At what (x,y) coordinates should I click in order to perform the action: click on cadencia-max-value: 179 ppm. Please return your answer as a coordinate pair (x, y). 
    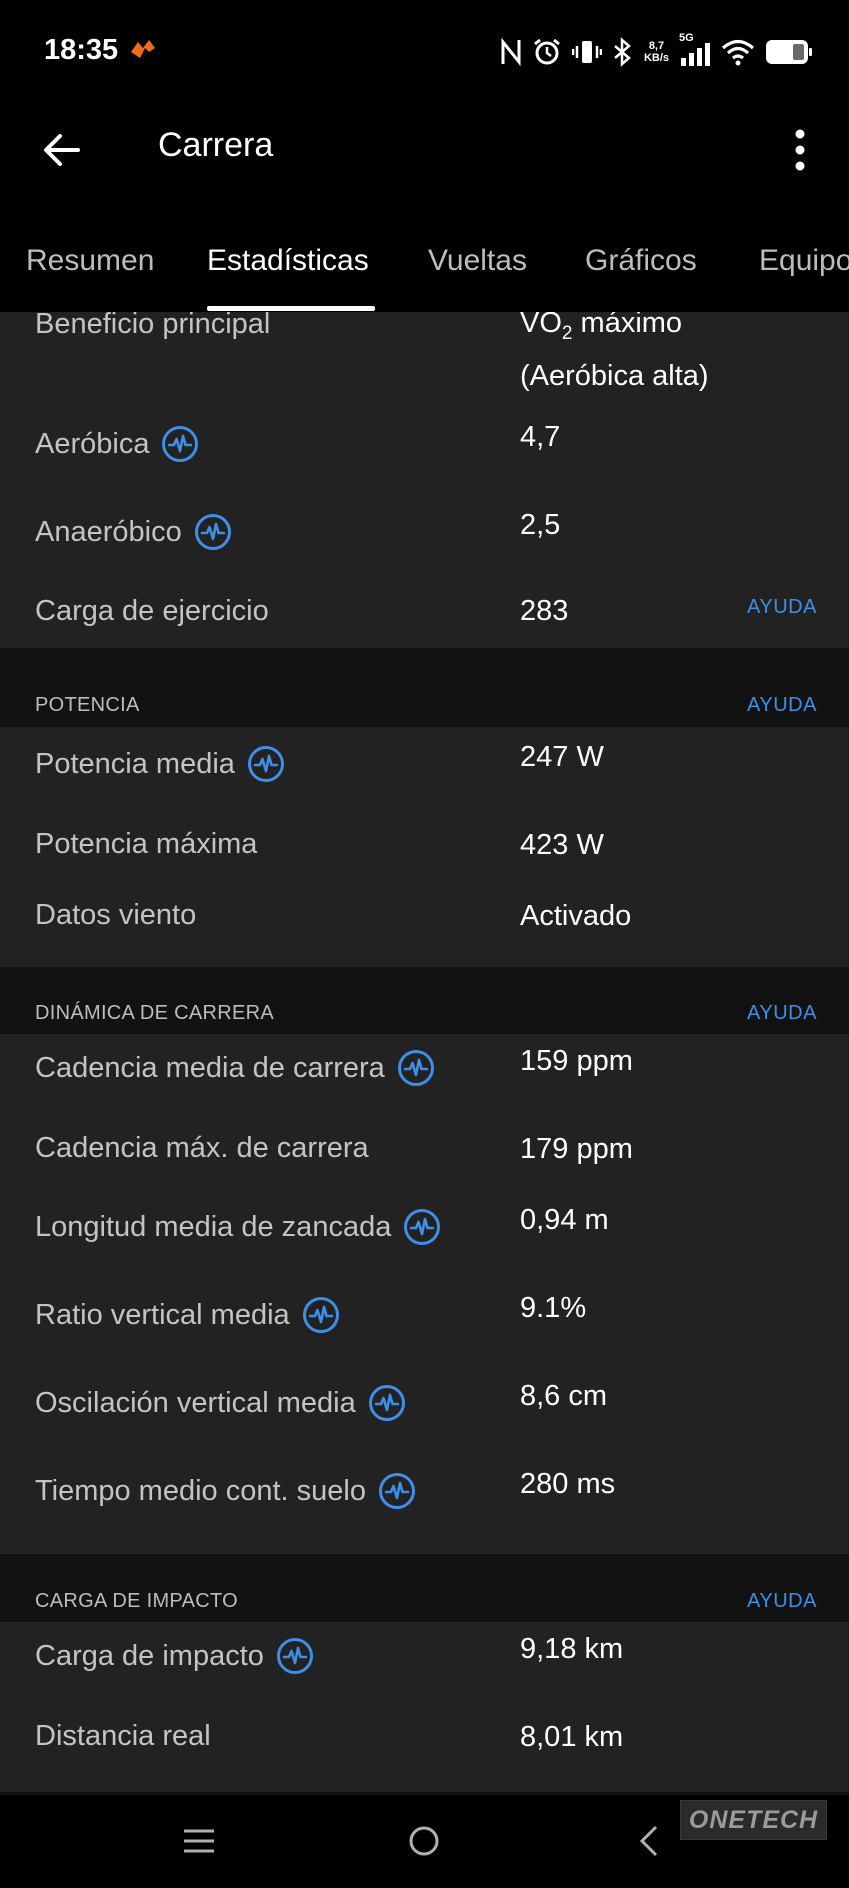
    Looking at the image, I should click on (576, 1149).